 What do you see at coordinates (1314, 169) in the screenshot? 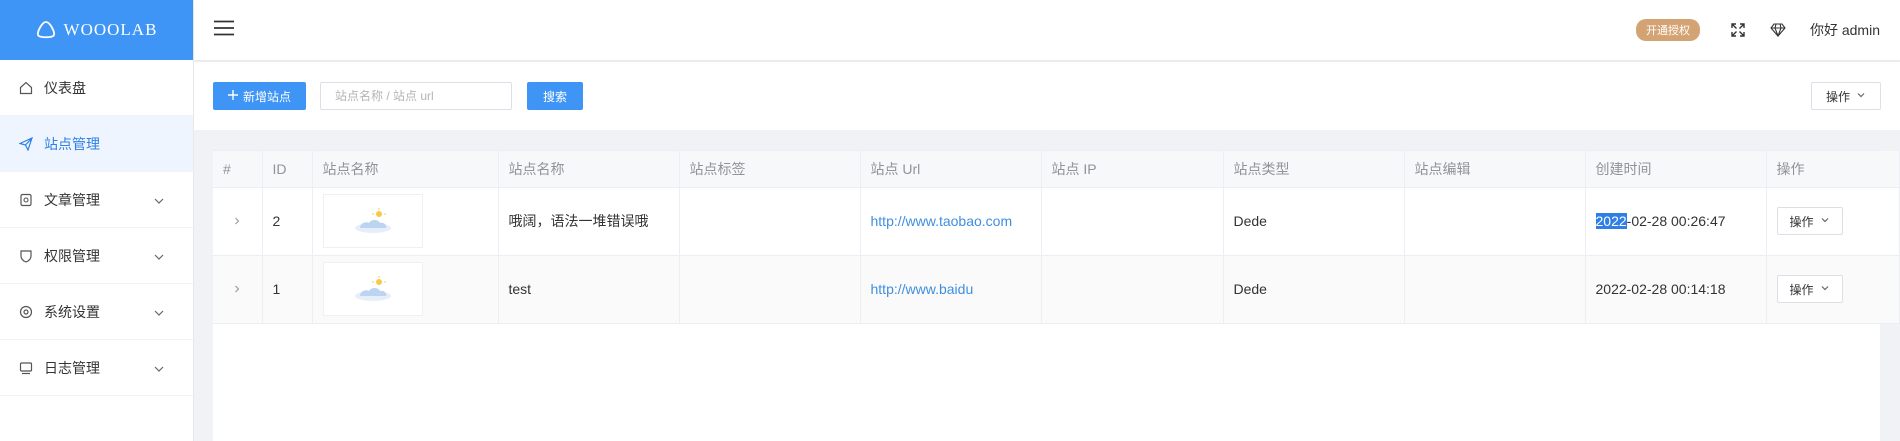
I see `col-header-type: 站点类型` at bounding box center [1314, 169].